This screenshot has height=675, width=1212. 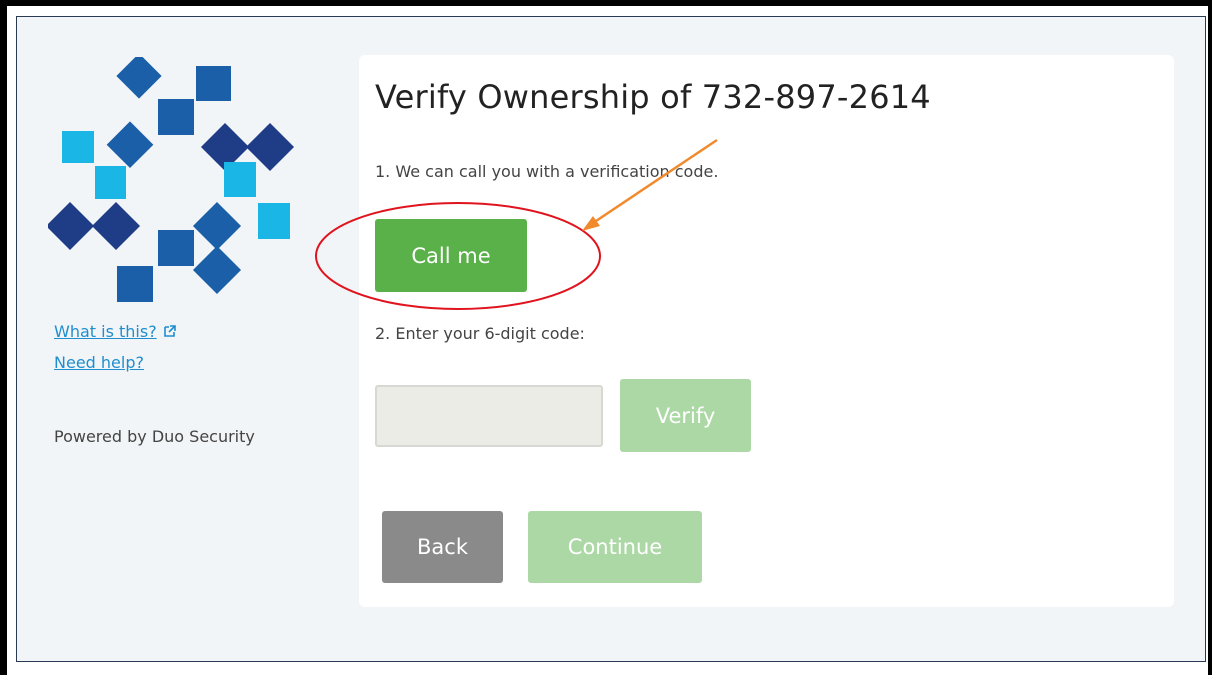 What do you see at coordinates (154, 436) in the screenshot?
I see `powered-by-text: Powered by Duo Security` at bounding box center [154, 436].